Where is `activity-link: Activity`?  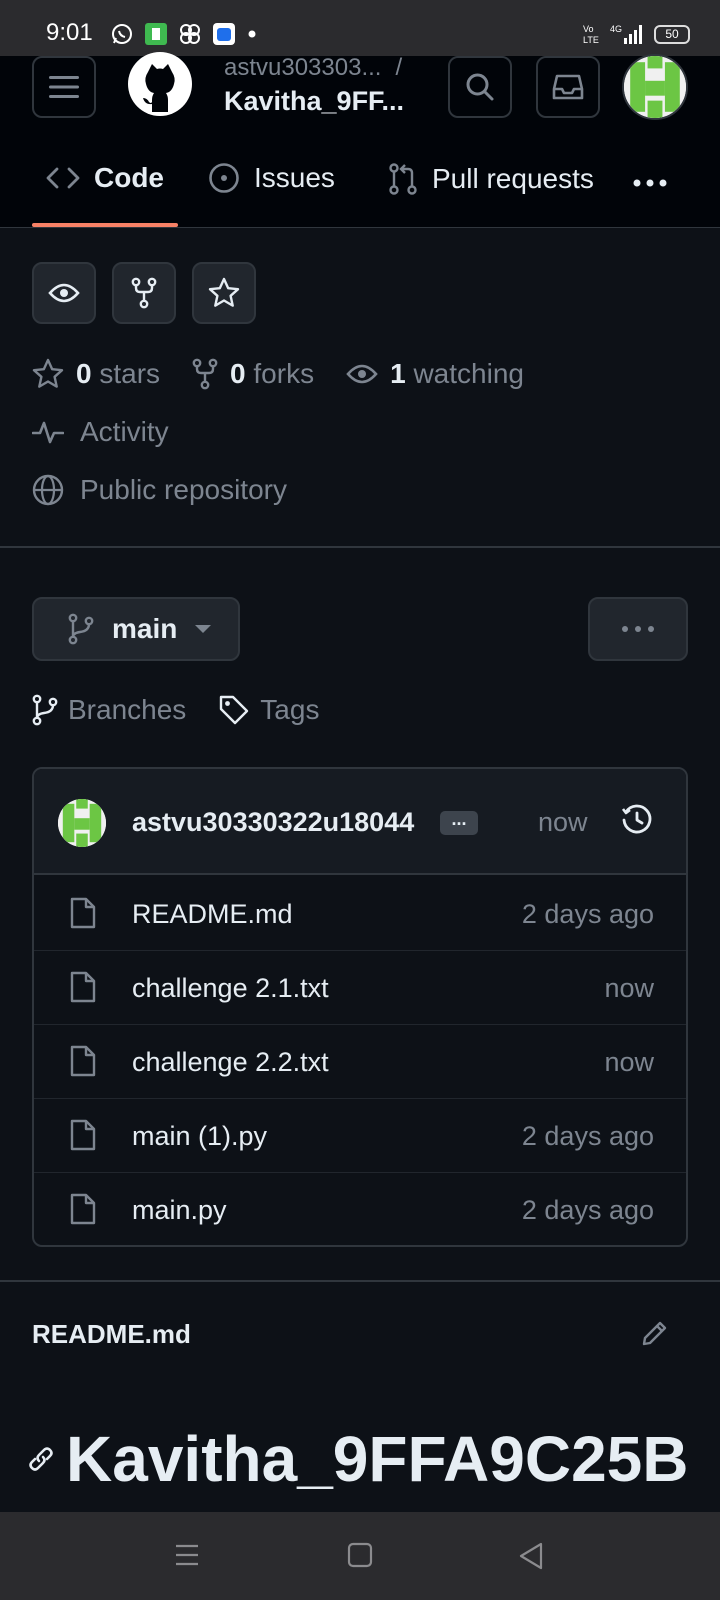
activity-link: Activity is located at coordinates (100, 432).